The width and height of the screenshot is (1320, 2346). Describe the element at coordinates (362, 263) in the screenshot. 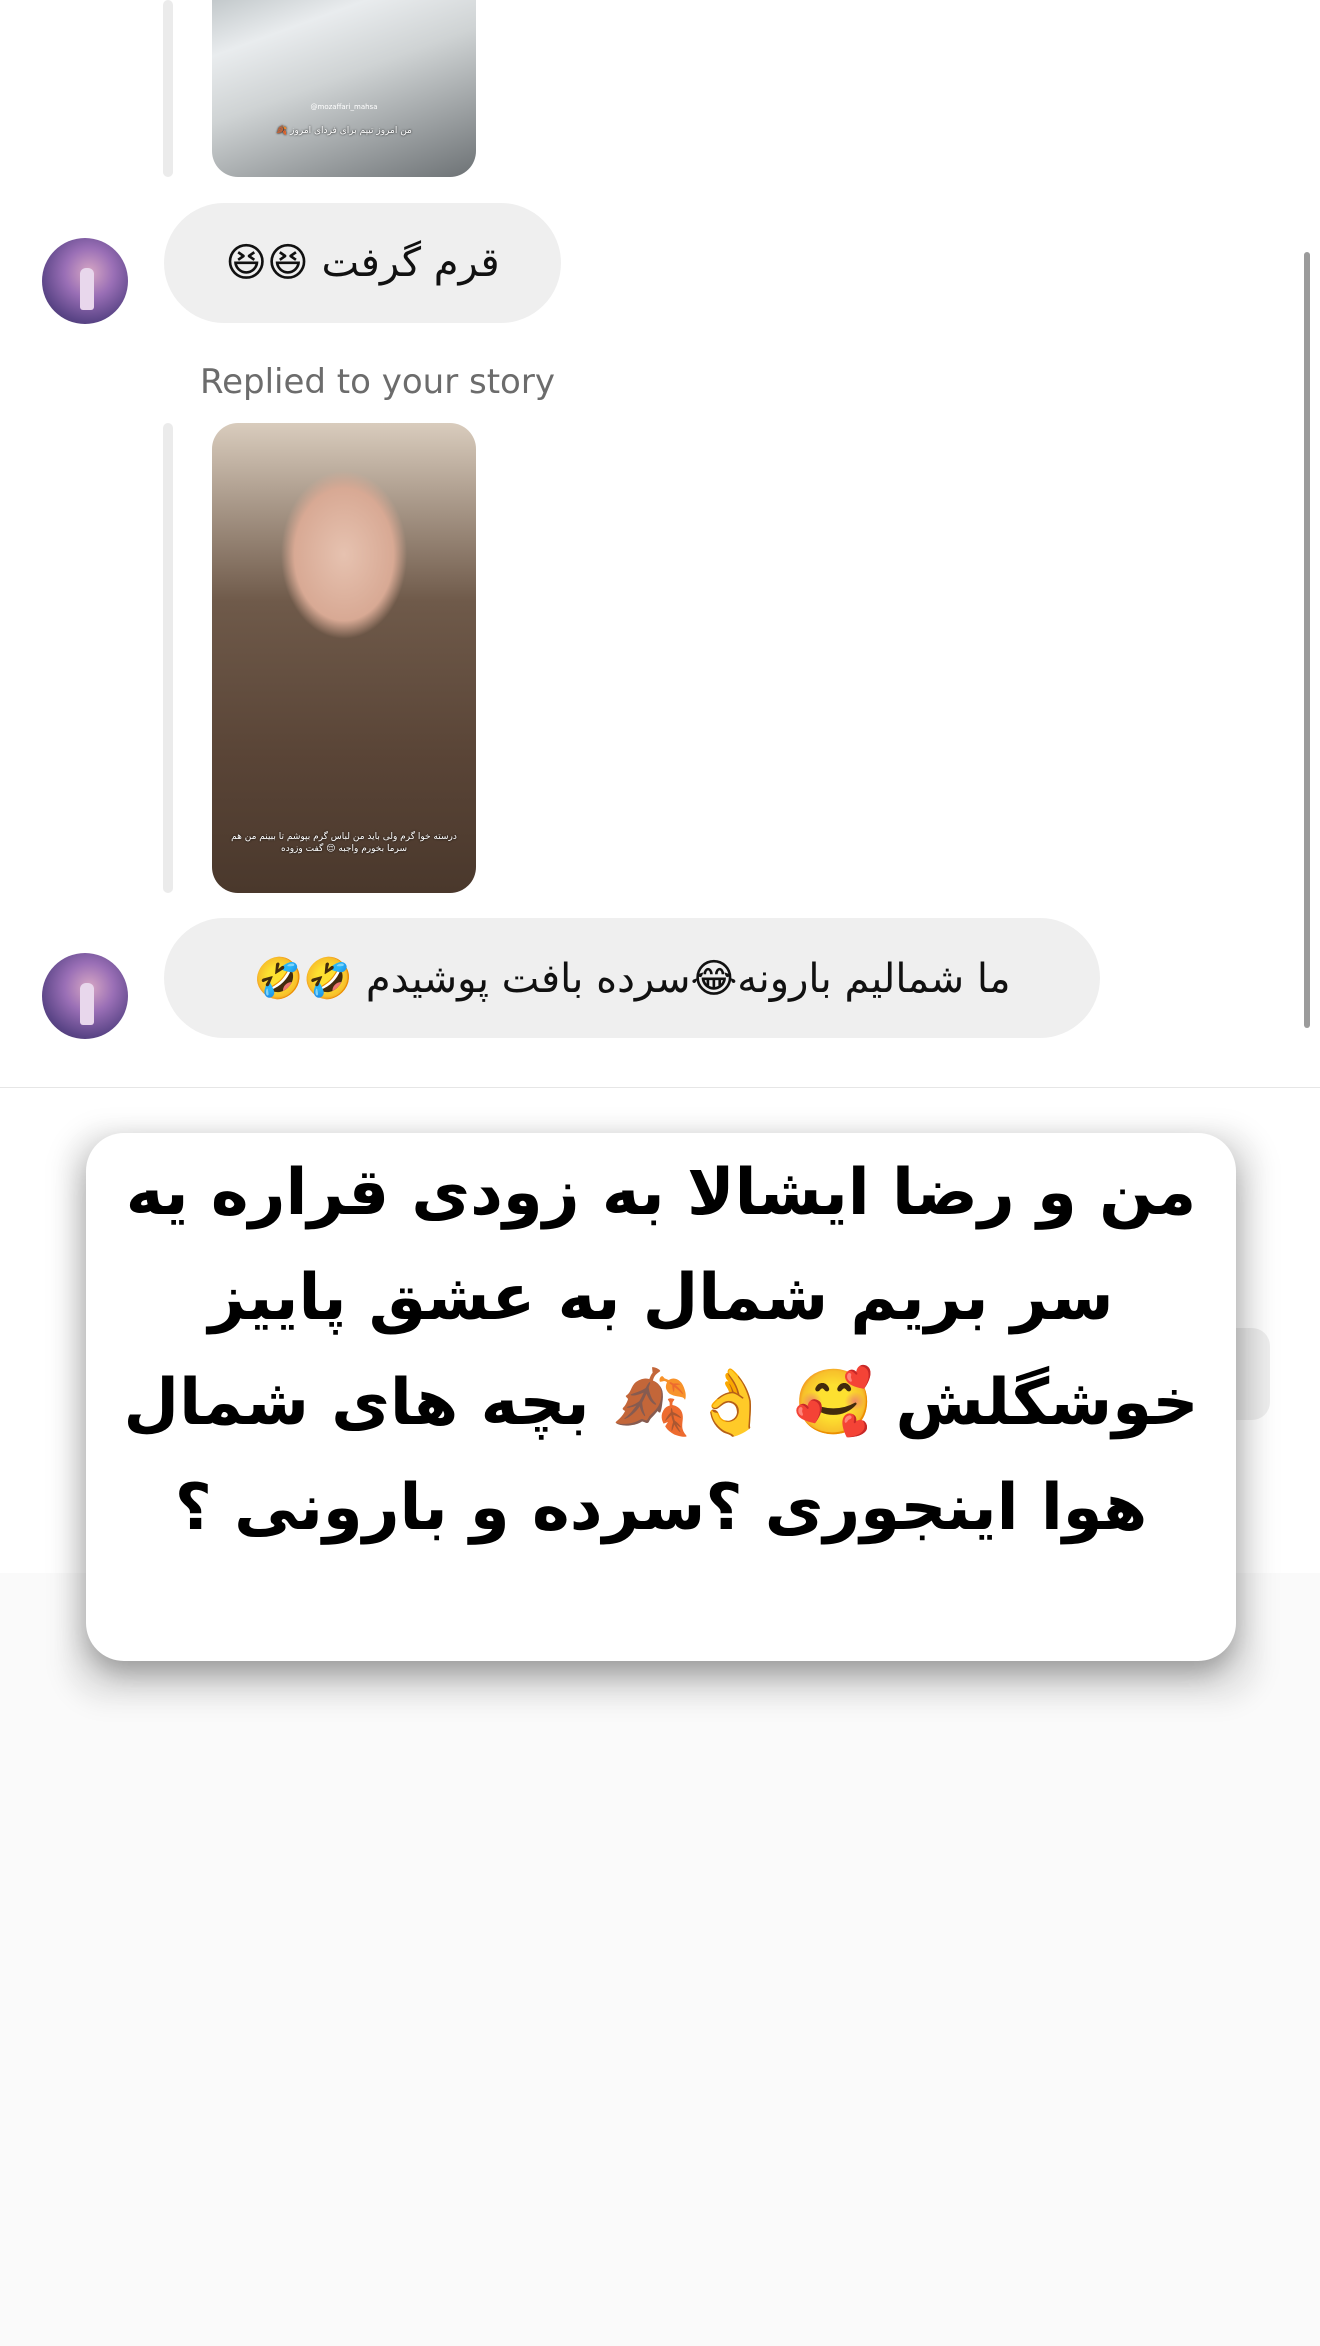

I see `message-bubble: قرم گرفت 😆😆` at that location.